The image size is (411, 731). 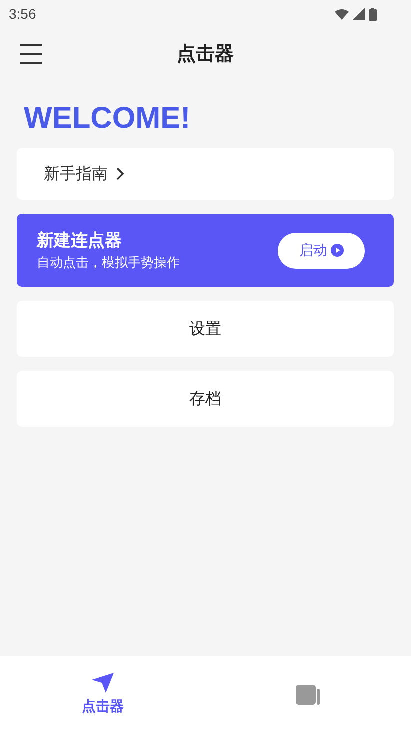 What do you see at coordinates (205, 54) in the screenshot?
I see `app-title: 点击器` at bounding box center [205, 54].